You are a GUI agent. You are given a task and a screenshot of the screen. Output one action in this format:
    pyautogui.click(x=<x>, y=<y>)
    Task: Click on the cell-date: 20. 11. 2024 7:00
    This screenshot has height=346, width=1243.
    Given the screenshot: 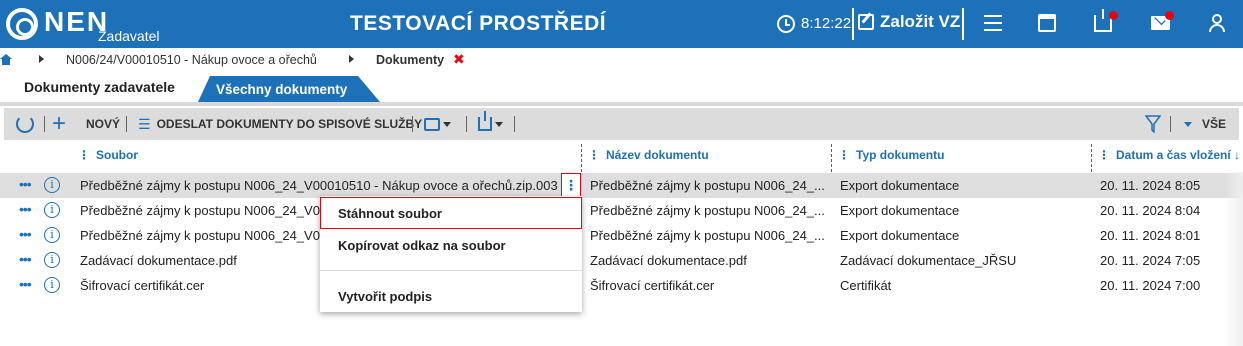 What is the action you would take?
    pyautogui.click(x=1150, y=285)
    